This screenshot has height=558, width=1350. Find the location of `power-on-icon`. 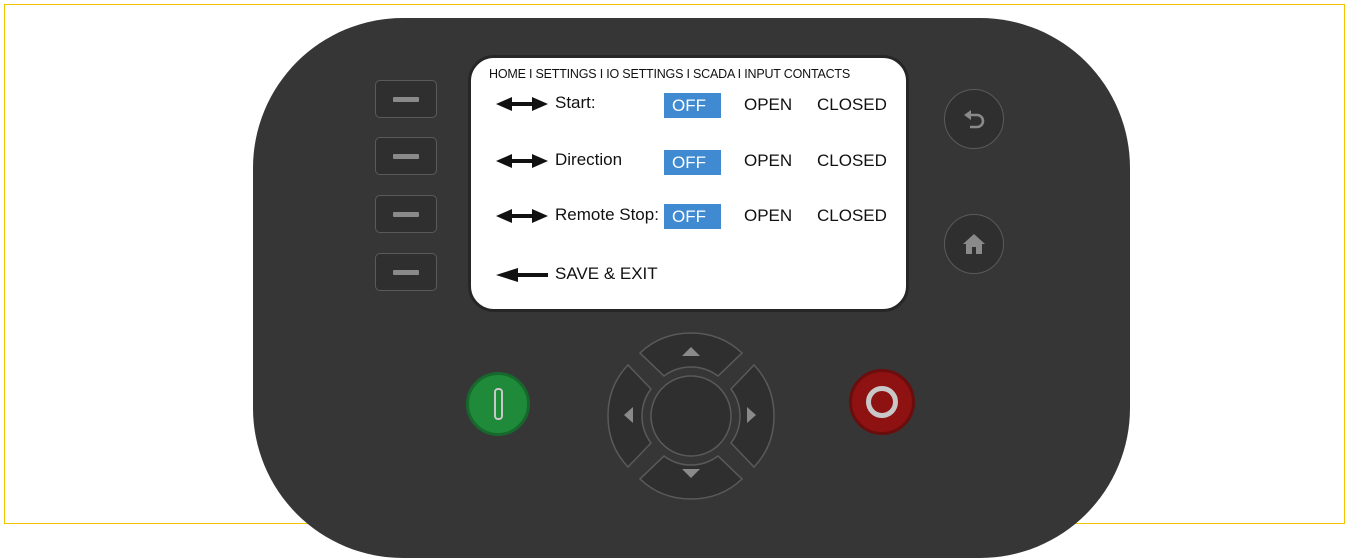

power-on-icon is located at coordinates (498, 404).